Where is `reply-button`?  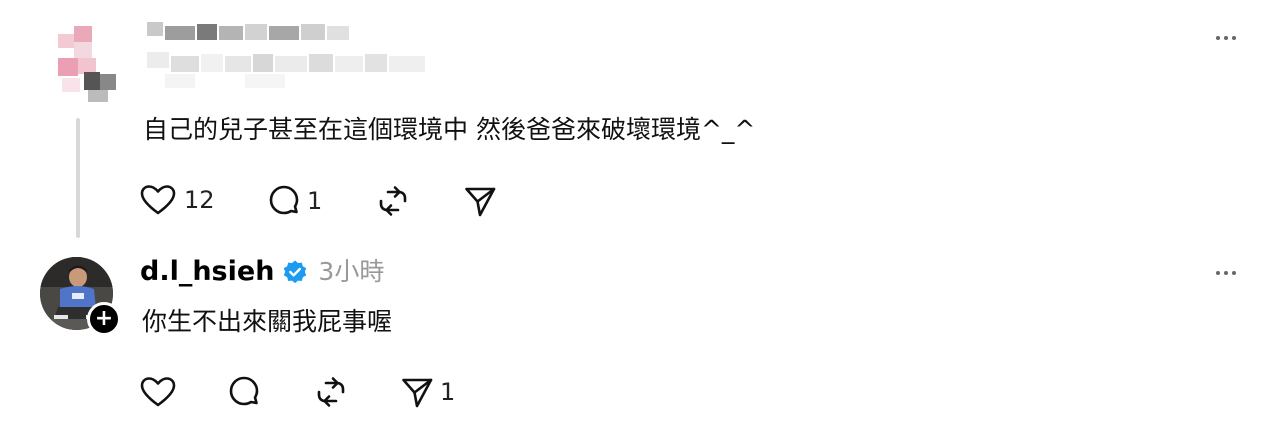 reply-button is located at coordinates (244, 392).